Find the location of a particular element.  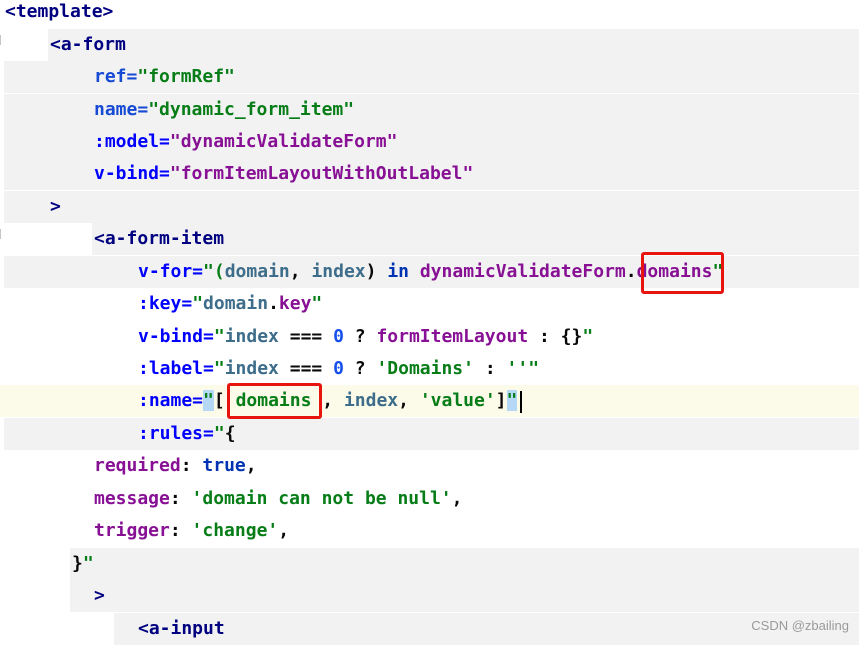

code-line: name="dynamic_form_item" is located at coordinates (429, 110).